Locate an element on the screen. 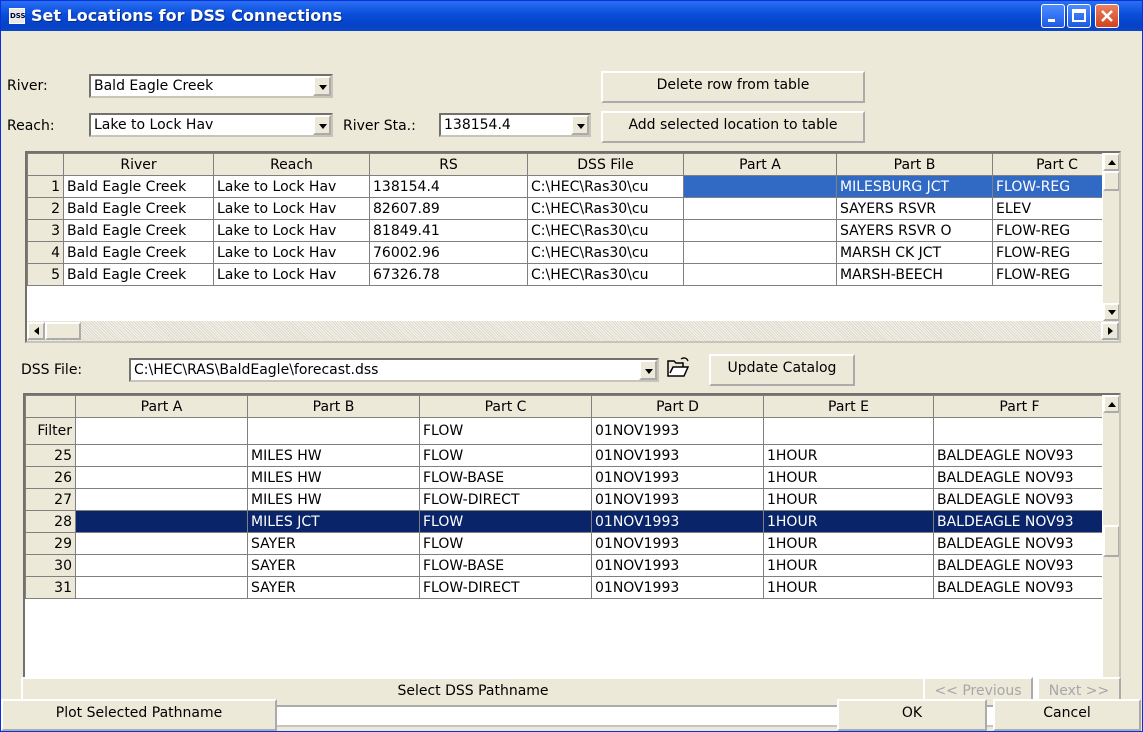 Image resolution: width=1143 pixels, height=732 pixels. cell-rs: 82607.89 is located at coordinates (448, 208).